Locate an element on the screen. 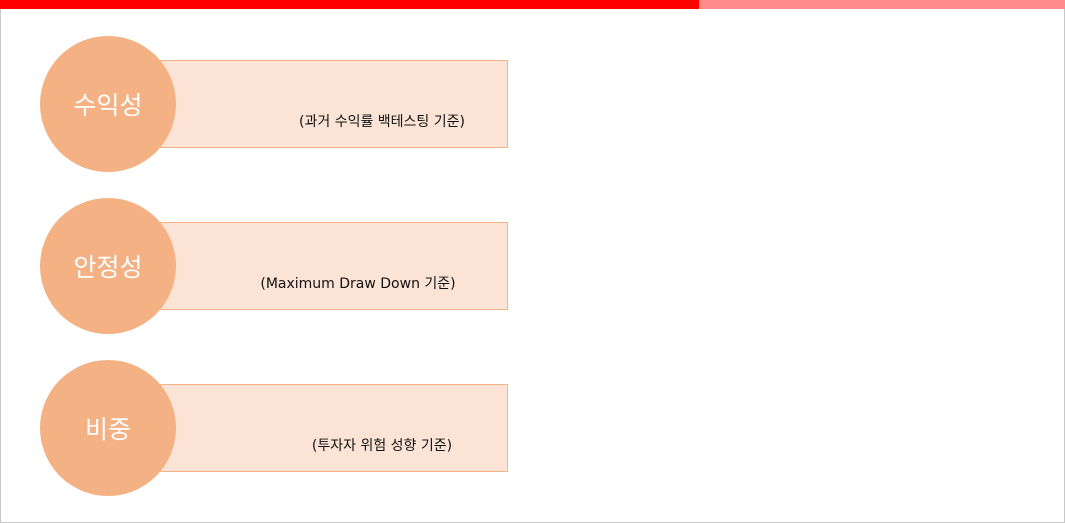 This screenshot has height=523, width=1065. item-circle-weight: 비중 is located at coordinates (108, 428).